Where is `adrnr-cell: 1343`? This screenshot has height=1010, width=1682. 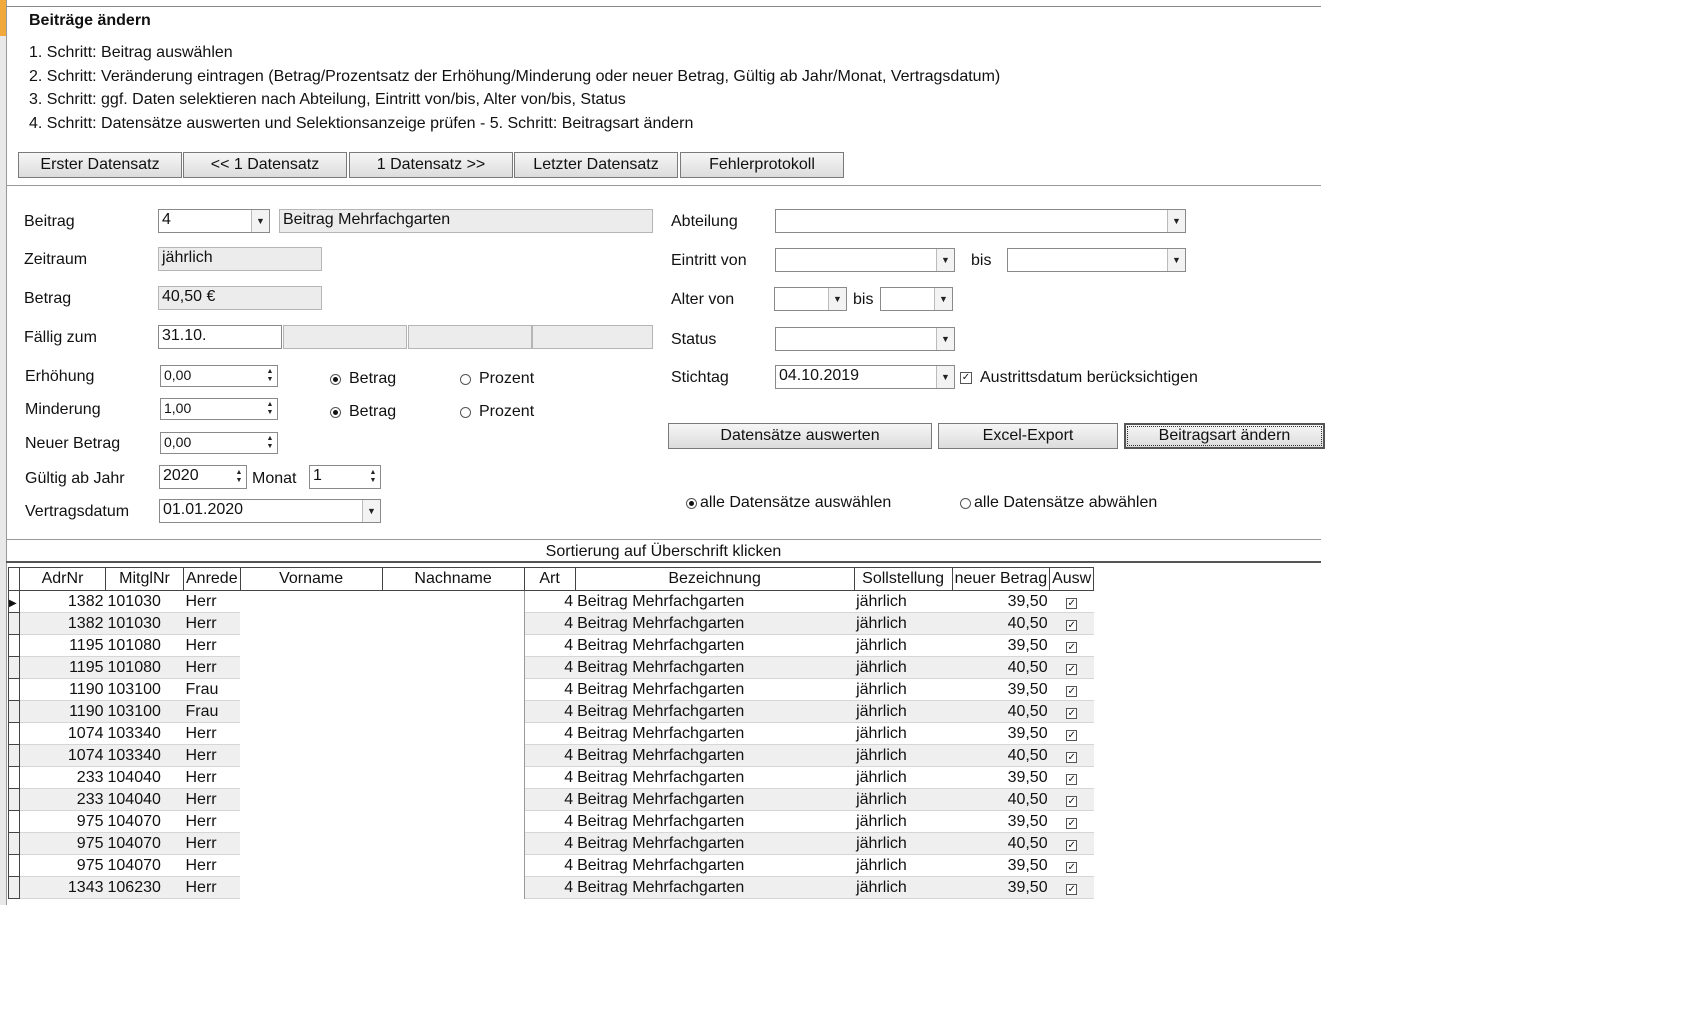
adrnr-cell: 1343 is located at coordinates (62, 887).